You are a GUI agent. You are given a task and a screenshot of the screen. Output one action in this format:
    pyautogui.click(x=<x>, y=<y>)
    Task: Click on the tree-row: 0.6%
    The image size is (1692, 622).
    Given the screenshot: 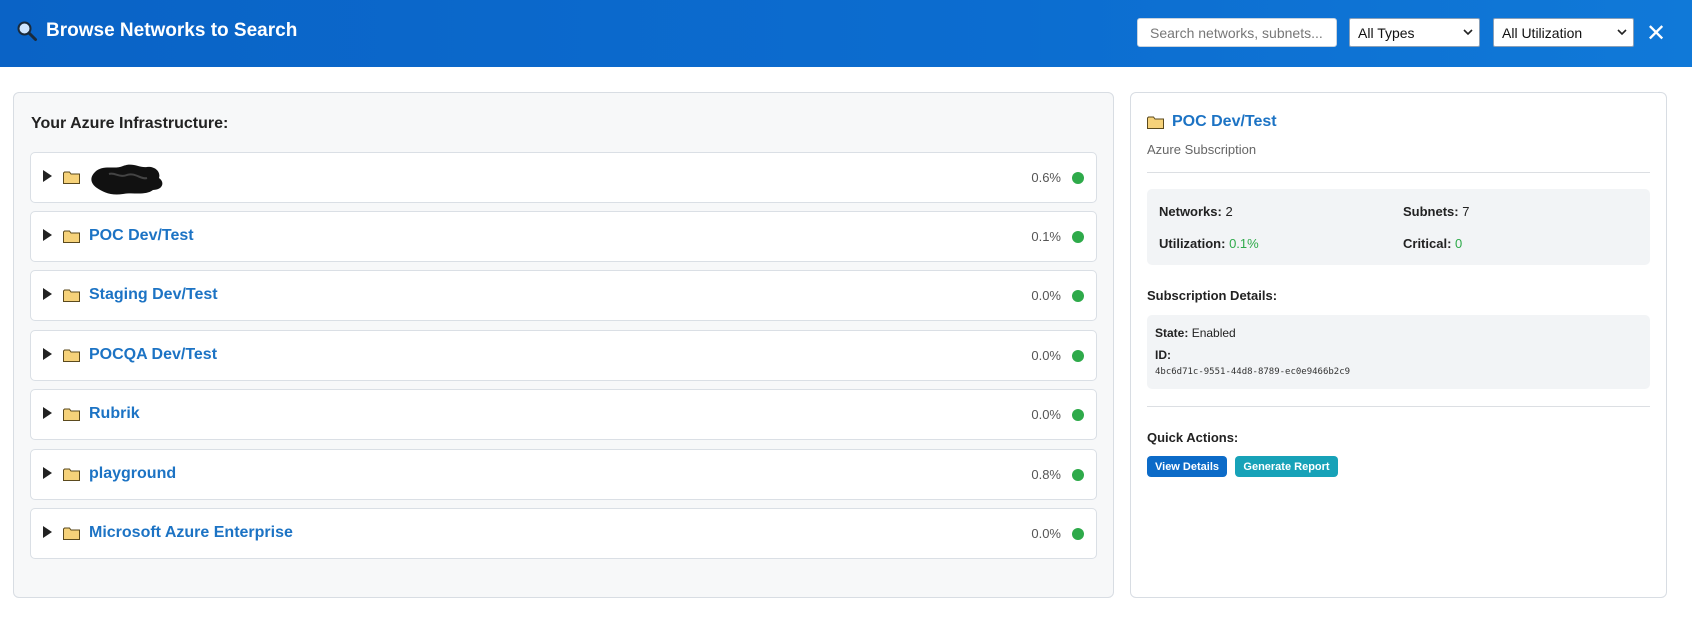 What is the action you would take?
    pyautogui.click(x=563, y=177)
    